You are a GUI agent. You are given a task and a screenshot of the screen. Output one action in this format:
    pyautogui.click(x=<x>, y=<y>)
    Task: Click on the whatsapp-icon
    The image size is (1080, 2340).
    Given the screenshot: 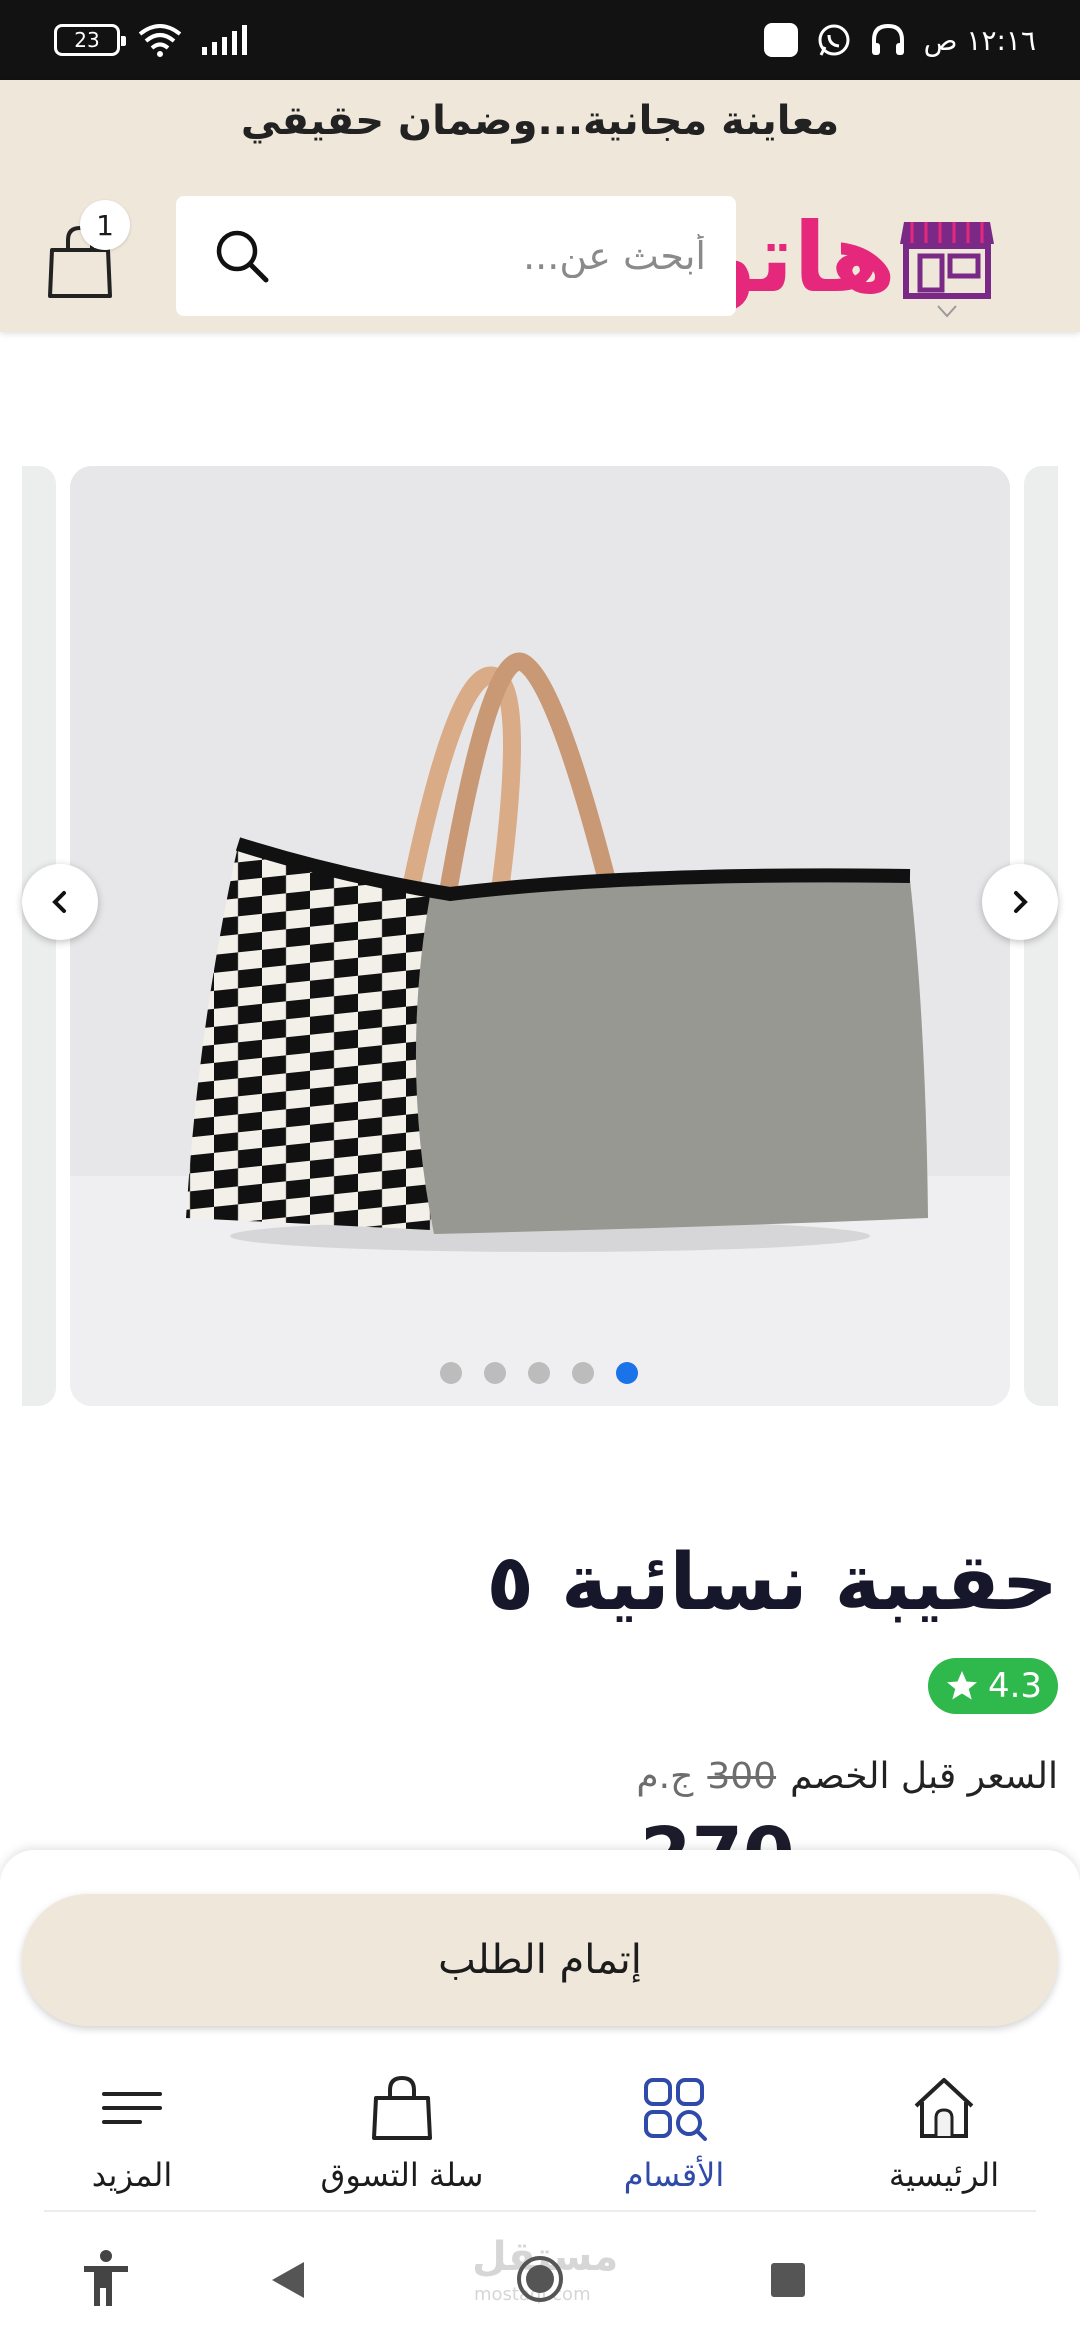 What is the action you would take?
    pyautogui.click(x=834, y=40)
    